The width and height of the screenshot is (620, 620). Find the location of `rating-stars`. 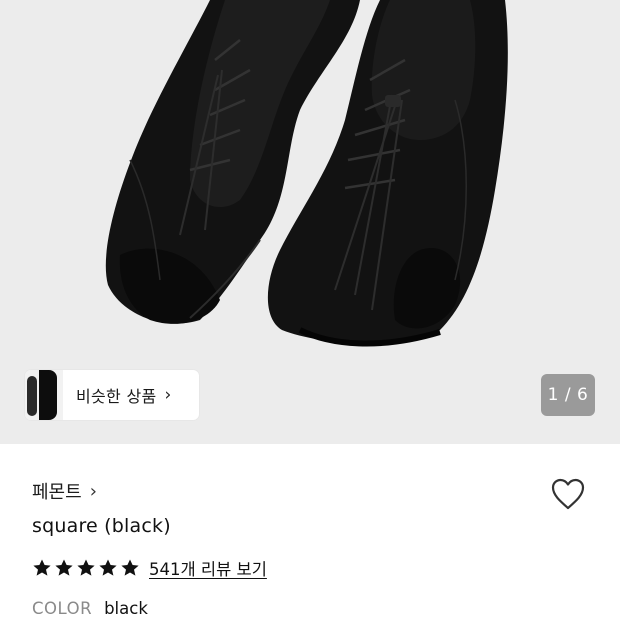

rating-stars is located at coordinates (86, 568).